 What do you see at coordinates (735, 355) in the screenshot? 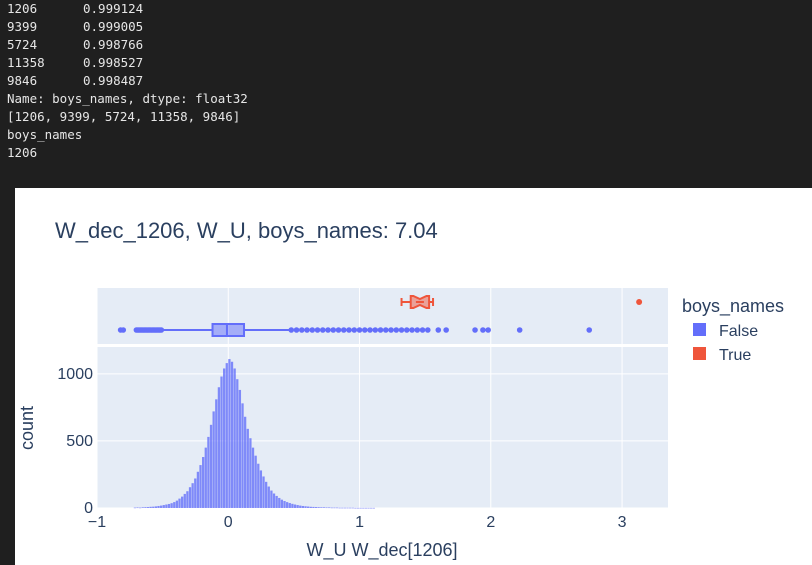
I see `legend-label-true: True` at bounding box center [735, 355].